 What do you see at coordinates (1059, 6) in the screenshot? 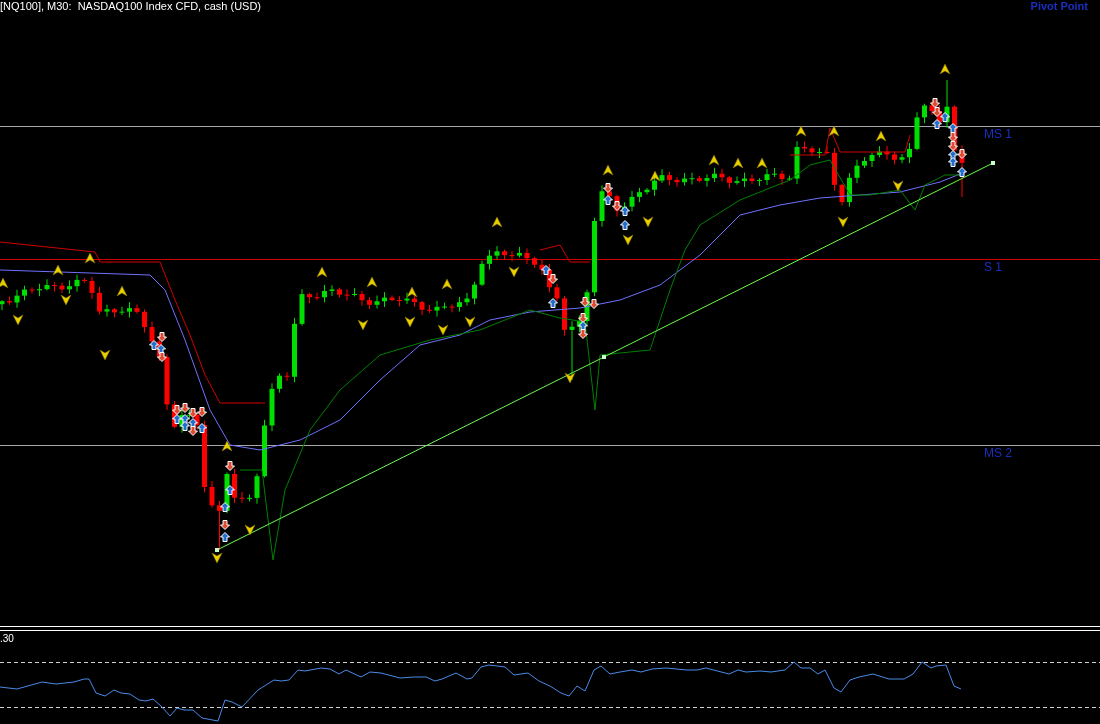
I see `indicator-label: Pivot Point` at bounding box center [1059, 6].